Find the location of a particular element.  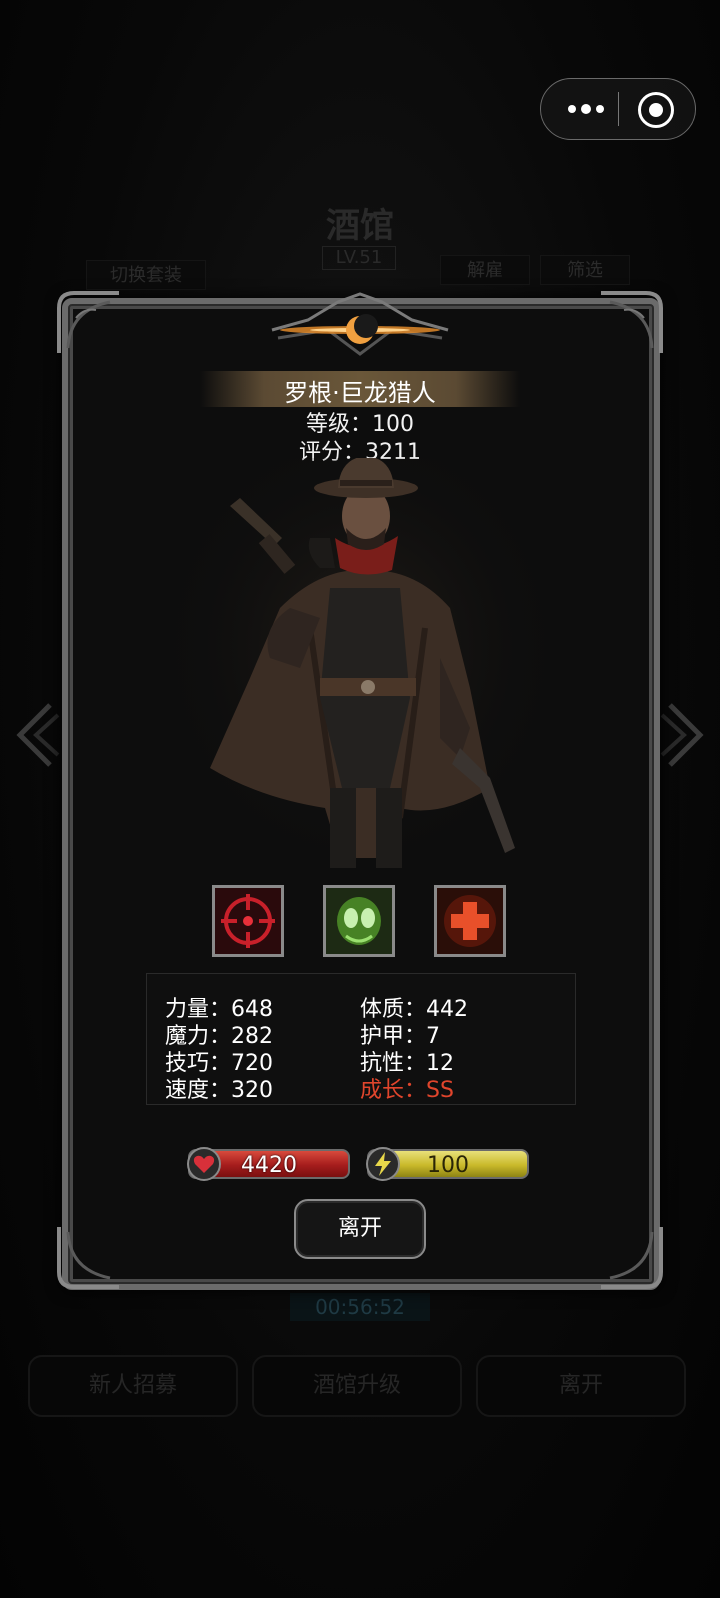

bg-tavern-title: 酒馆 is located at coordinates (360, 226).